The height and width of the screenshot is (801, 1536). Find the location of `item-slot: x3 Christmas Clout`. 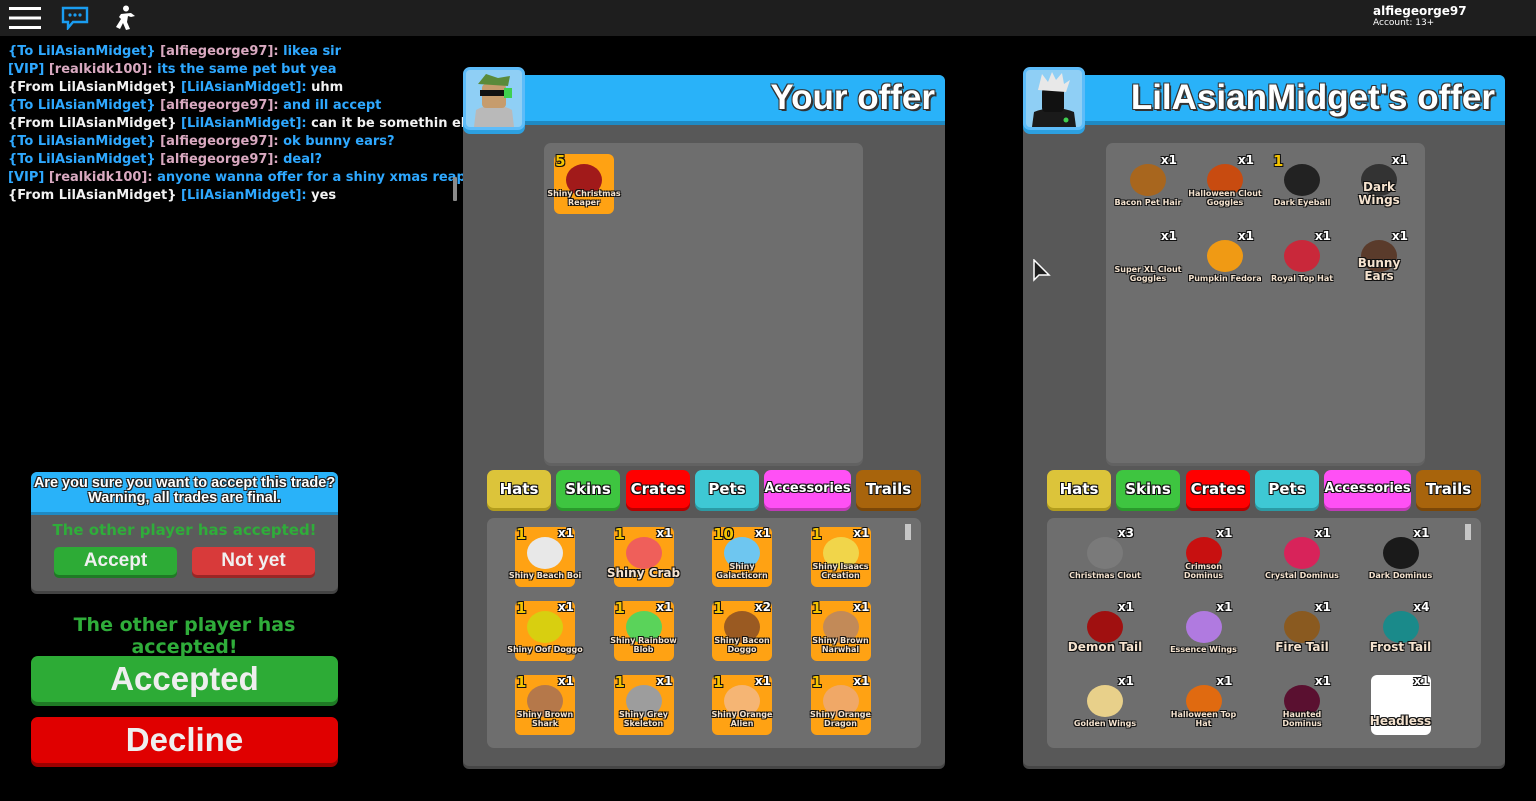

item-slot: x3 Christmas Clout is located at coordinates (1105, 556).